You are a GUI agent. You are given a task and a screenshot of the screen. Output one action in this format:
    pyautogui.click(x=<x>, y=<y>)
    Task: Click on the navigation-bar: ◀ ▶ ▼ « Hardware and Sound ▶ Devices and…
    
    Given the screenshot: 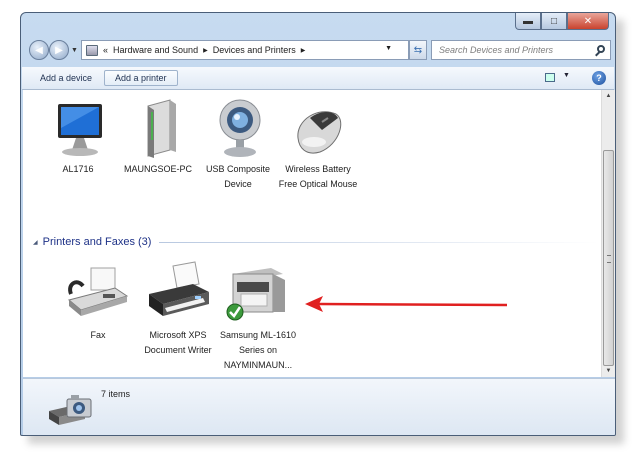 What is the action you would take?
    pyautogui.click(x=318, y=50)
    